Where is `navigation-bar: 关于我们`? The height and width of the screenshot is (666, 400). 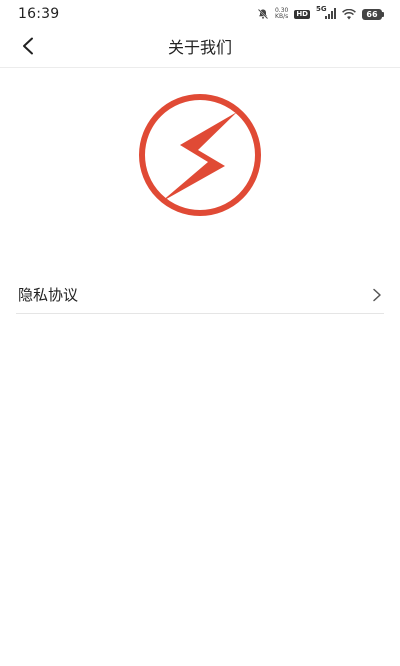
navigation-bar: 关于我们 is located at coordinates (200, 48).